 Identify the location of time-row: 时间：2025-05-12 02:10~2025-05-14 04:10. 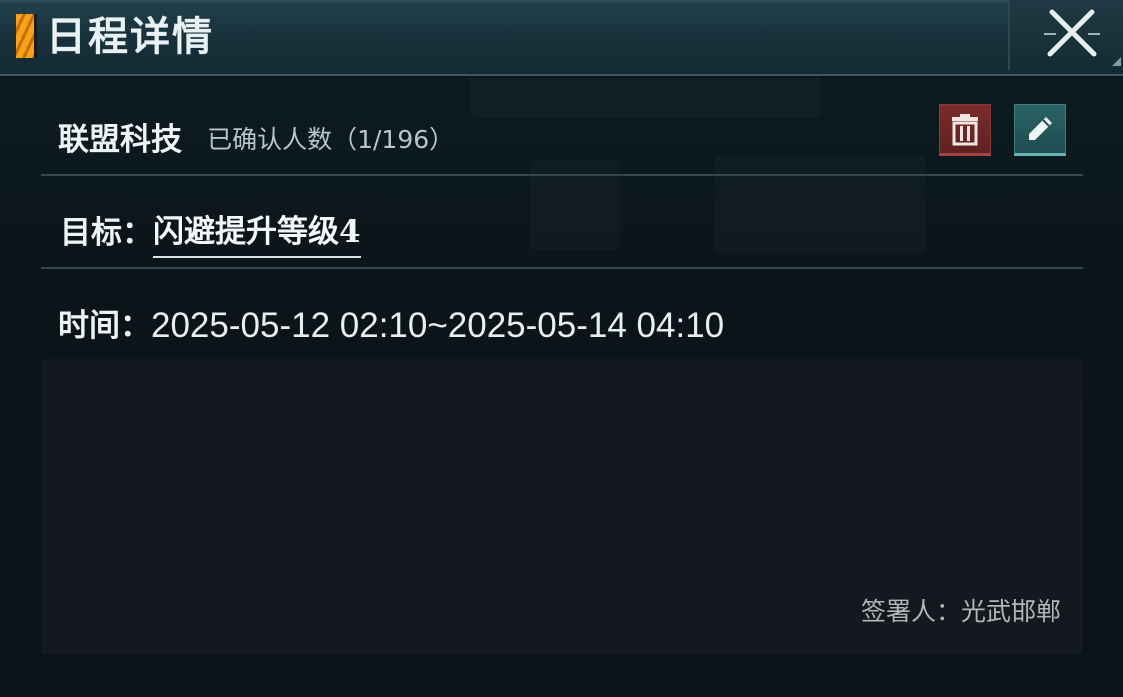
(391, 327).